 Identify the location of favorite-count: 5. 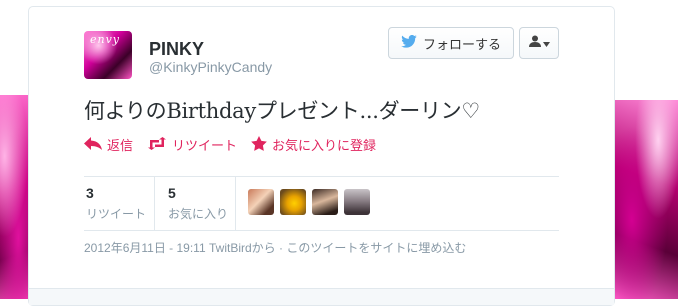
(172, 193).